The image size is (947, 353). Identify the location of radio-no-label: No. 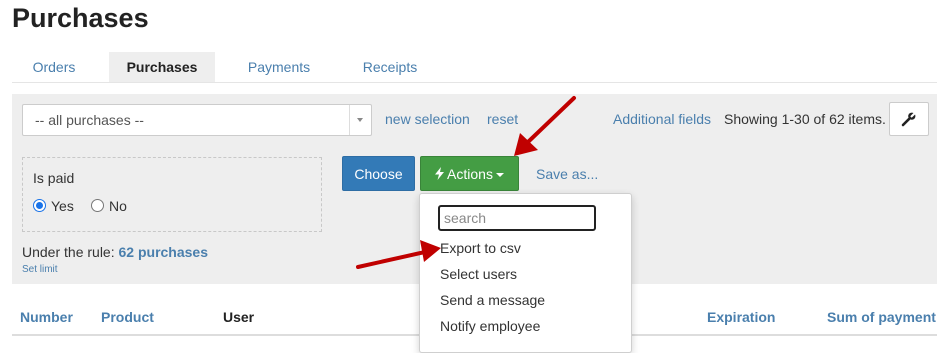
(118, 206).